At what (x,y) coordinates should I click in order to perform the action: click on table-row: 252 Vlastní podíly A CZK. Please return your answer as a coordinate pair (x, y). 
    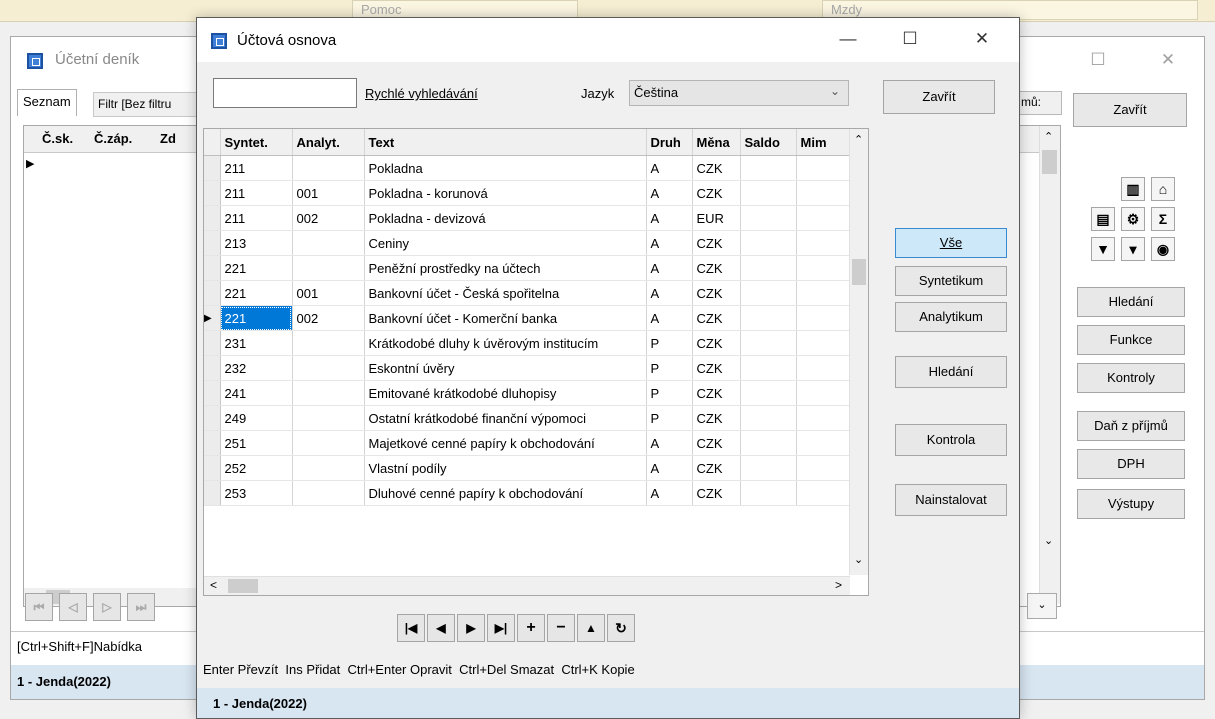
    Looking at the image, I should click on (528, 468).